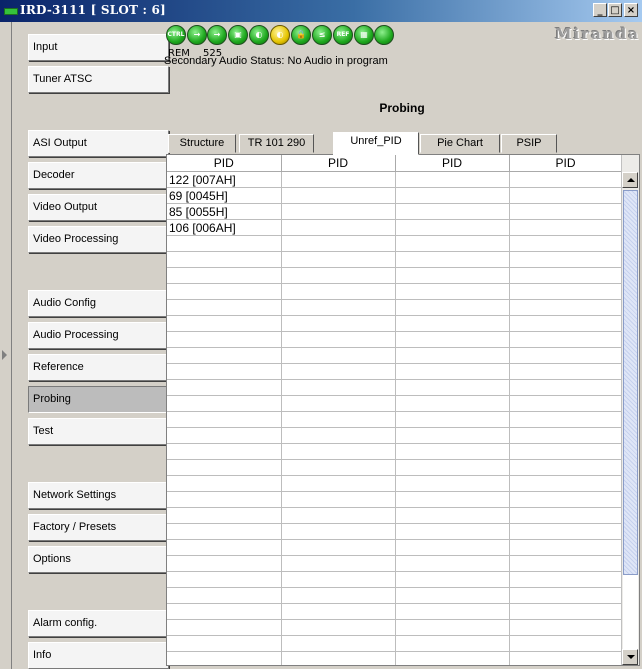  I want to click on tab-pie-chart: Pie Chart, so click(460, 143).